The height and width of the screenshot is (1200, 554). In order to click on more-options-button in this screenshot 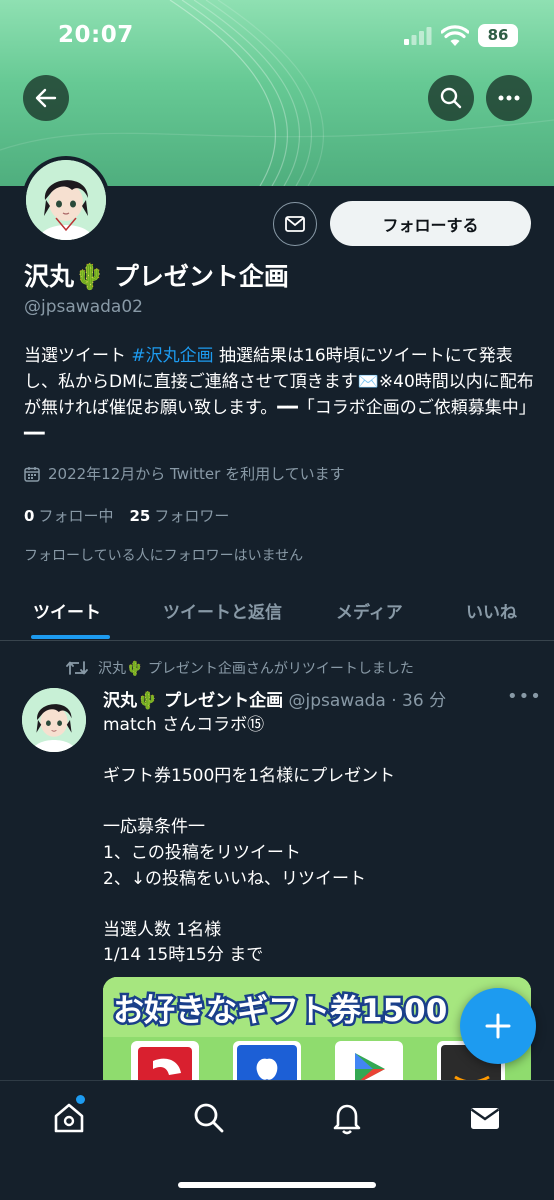, I will do `click(509, 98)`.